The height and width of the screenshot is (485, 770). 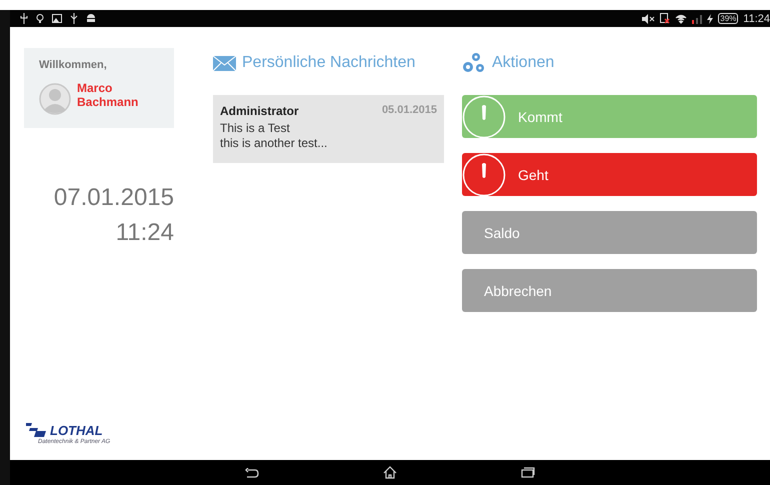 What do you see at coordinates (756, 18) in the screenshot?
I see `status-time: 11:24` at bounding box center [756, 18].